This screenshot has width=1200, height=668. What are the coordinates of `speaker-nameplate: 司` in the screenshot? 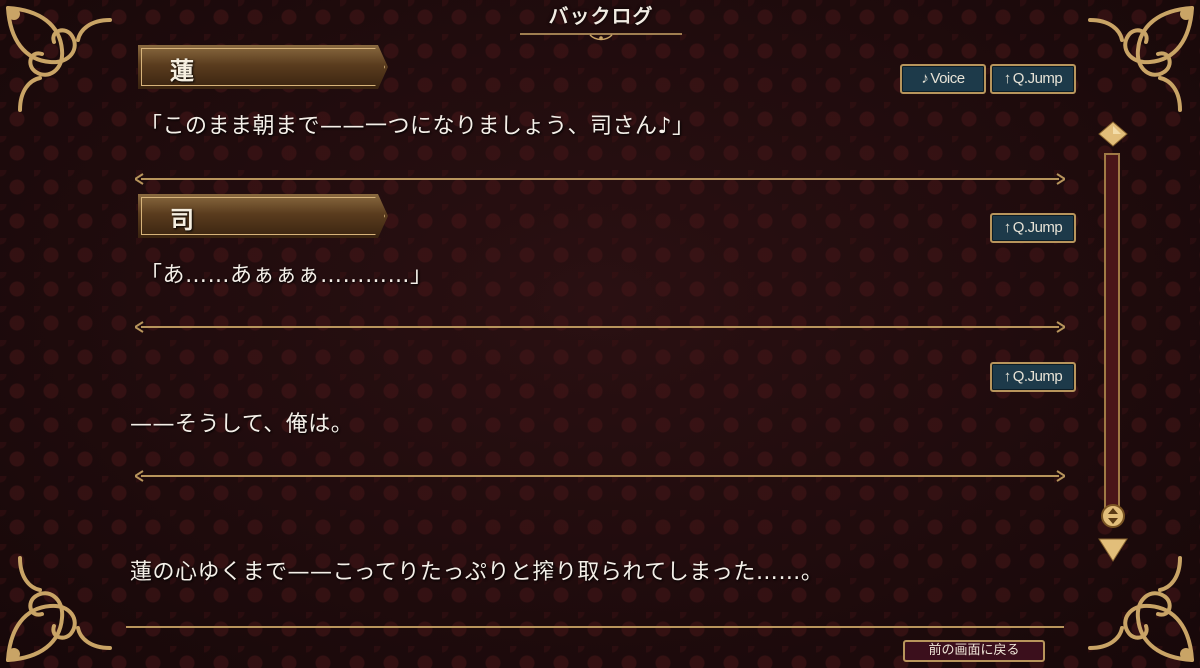 It's located at (263, 216).